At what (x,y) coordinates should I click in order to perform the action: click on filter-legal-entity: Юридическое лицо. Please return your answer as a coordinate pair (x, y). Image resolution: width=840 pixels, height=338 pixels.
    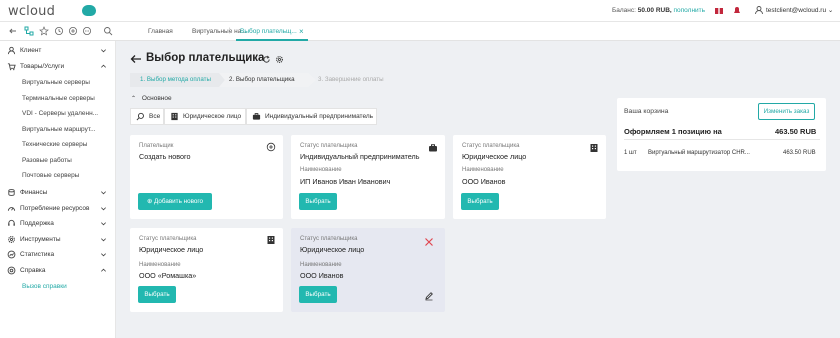
    Looking at the image, I should click on (205, 116).